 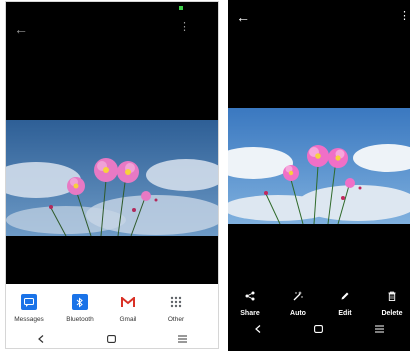 I want to click on bluetooth-icon, so click(x=80, y=302).